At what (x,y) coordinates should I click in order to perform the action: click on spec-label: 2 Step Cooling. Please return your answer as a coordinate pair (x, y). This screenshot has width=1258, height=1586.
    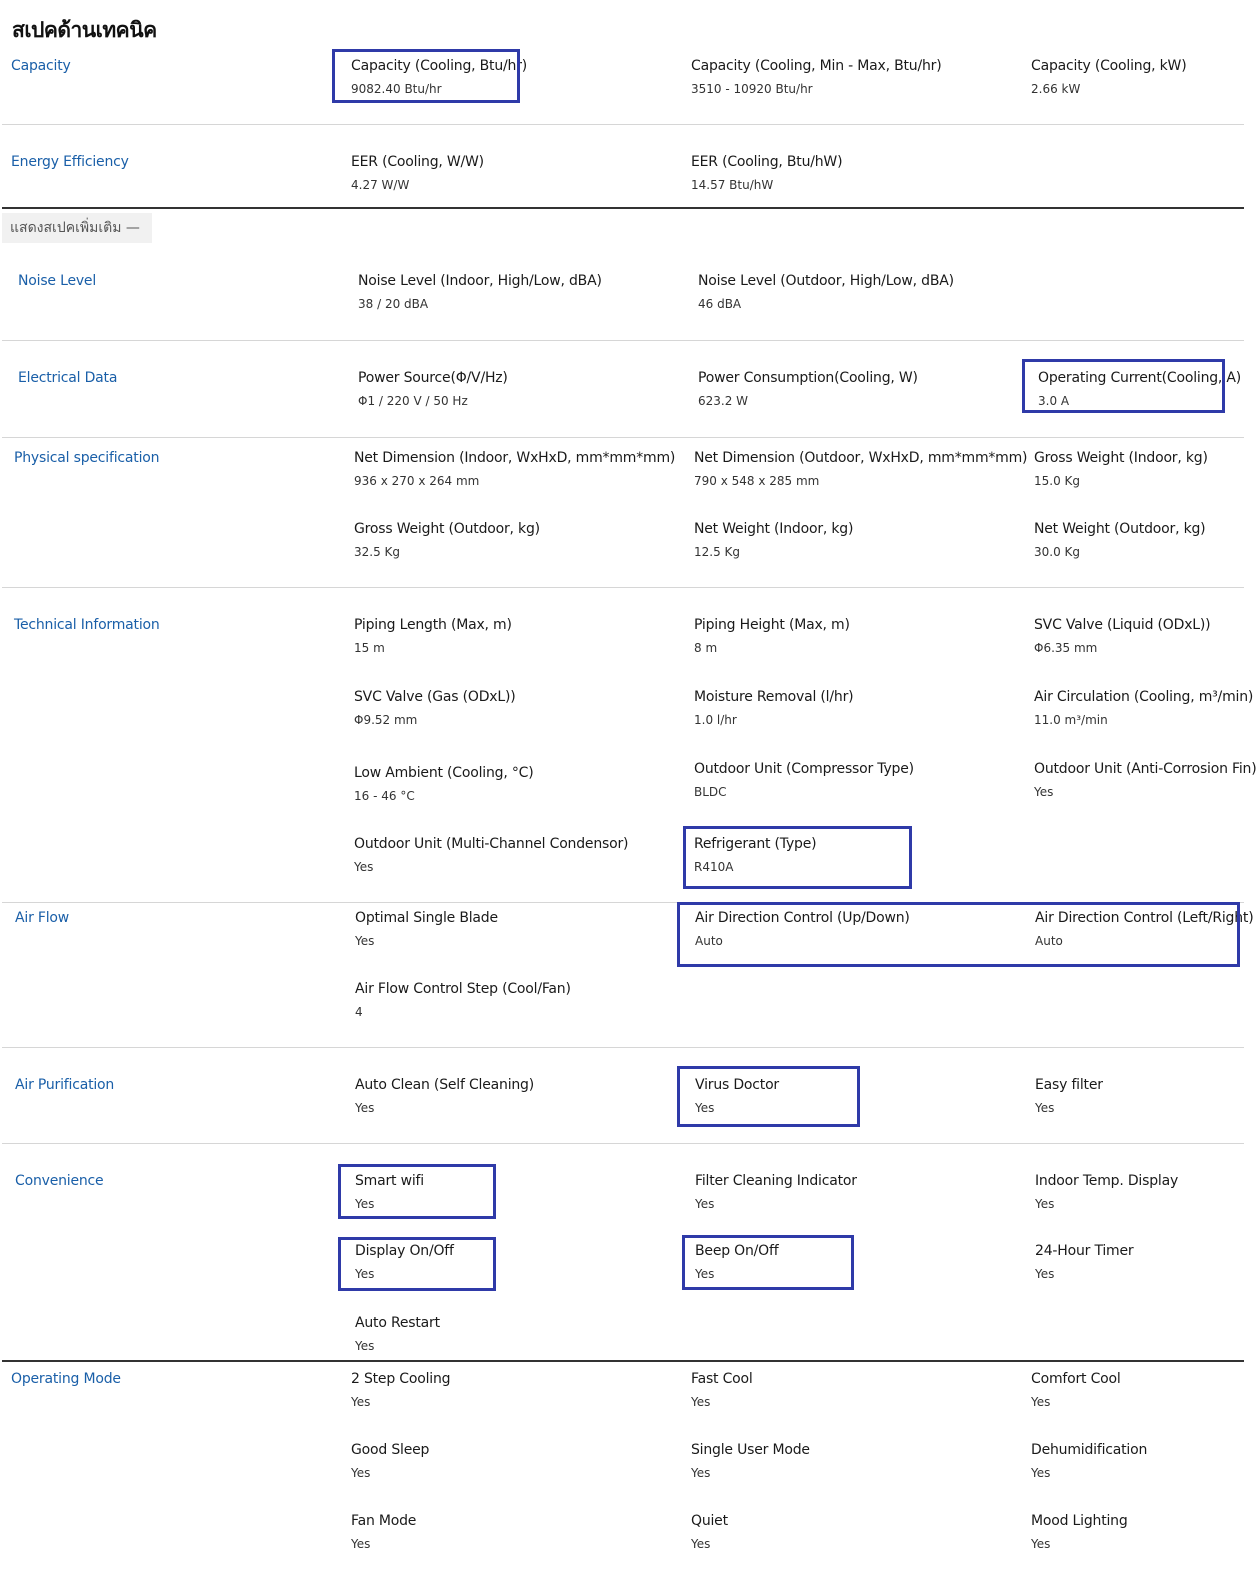
    Looking at the image, I should click on (401, 1379).